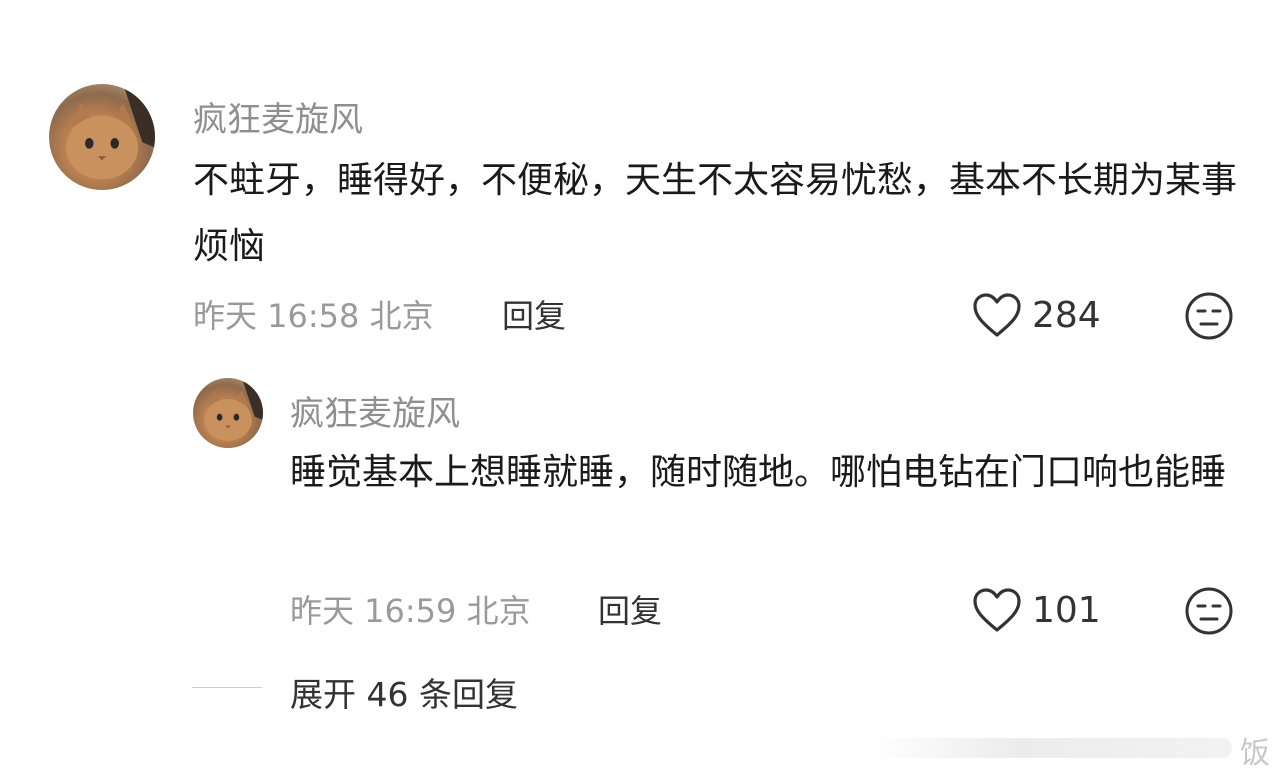 The image size is (1284, 780). Describe the element at coordinates (227, 687) in the screenshot. I see `expand-divider` at that location.